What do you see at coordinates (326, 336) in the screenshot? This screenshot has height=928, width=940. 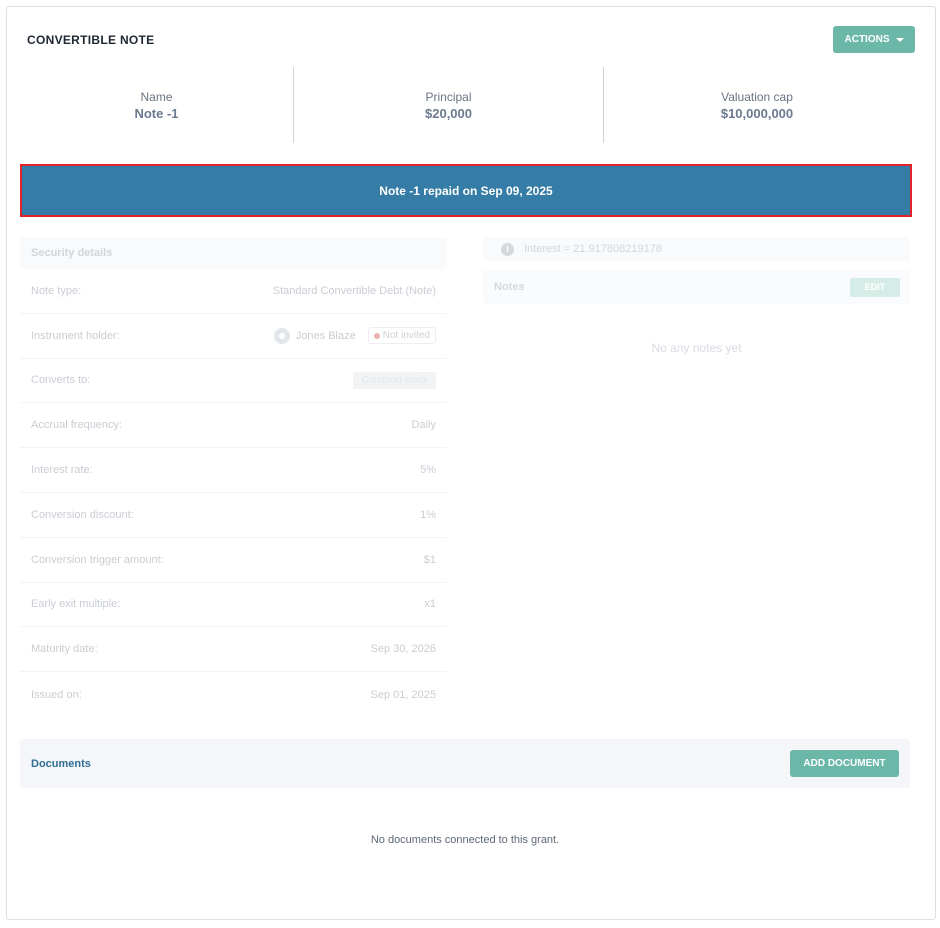 I see `holder-name: Jones Blaze` at bounding box center [326, 336].